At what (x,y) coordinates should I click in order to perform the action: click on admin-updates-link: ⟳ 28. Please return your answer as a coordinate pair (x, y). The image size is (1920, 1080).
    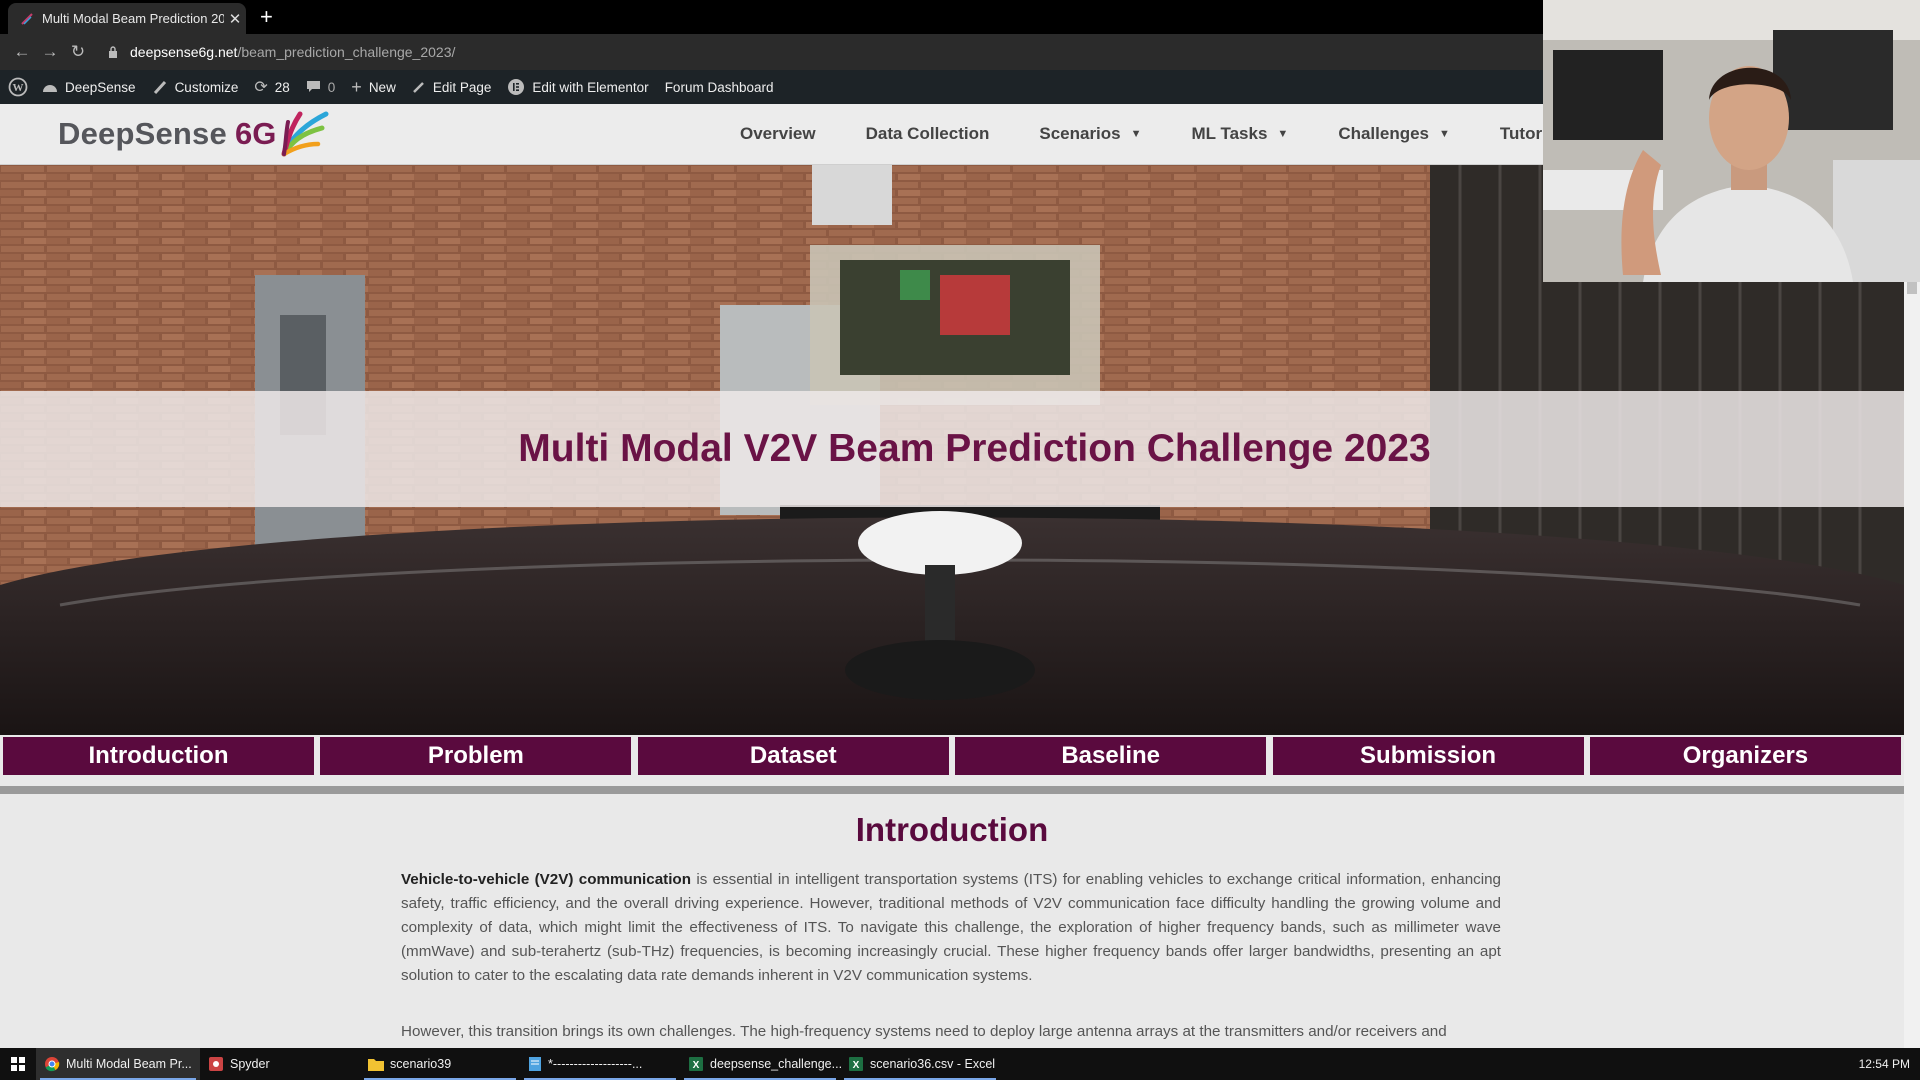
    Looking at the image, I should click on (271, 87).